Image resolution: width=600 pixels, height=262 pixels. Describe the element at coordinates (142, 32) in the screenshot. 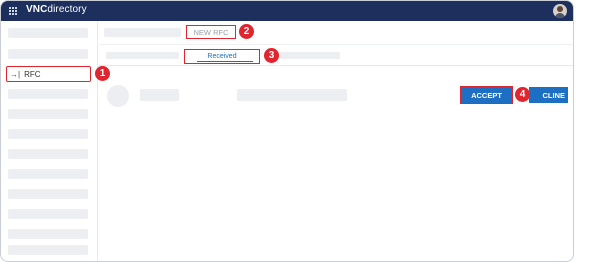

I see `header-placeholder` at that location.